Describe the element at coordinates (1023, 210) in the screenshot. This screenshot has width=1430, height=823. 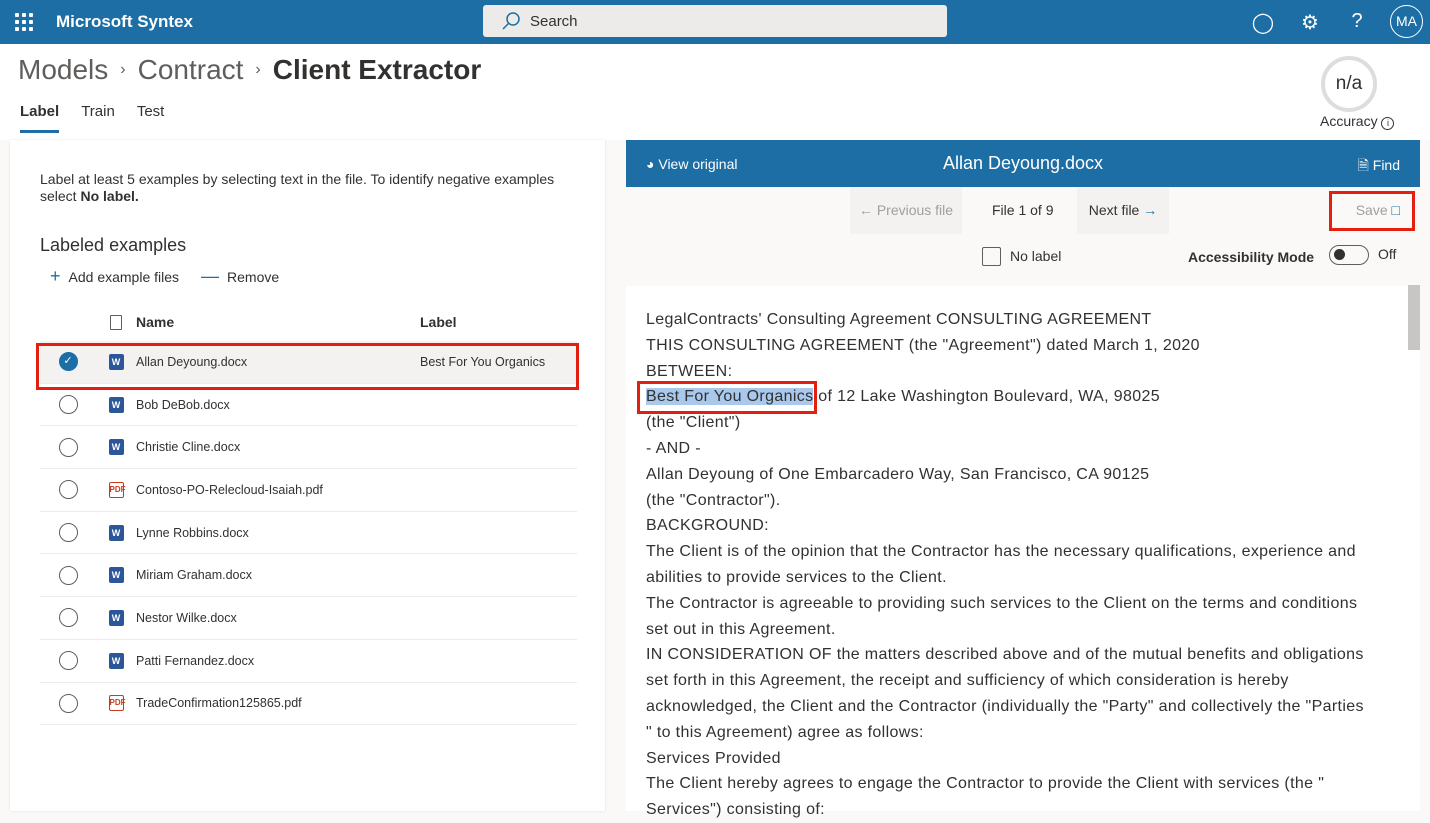
I see `file-count: File 1 of 9` at that location.